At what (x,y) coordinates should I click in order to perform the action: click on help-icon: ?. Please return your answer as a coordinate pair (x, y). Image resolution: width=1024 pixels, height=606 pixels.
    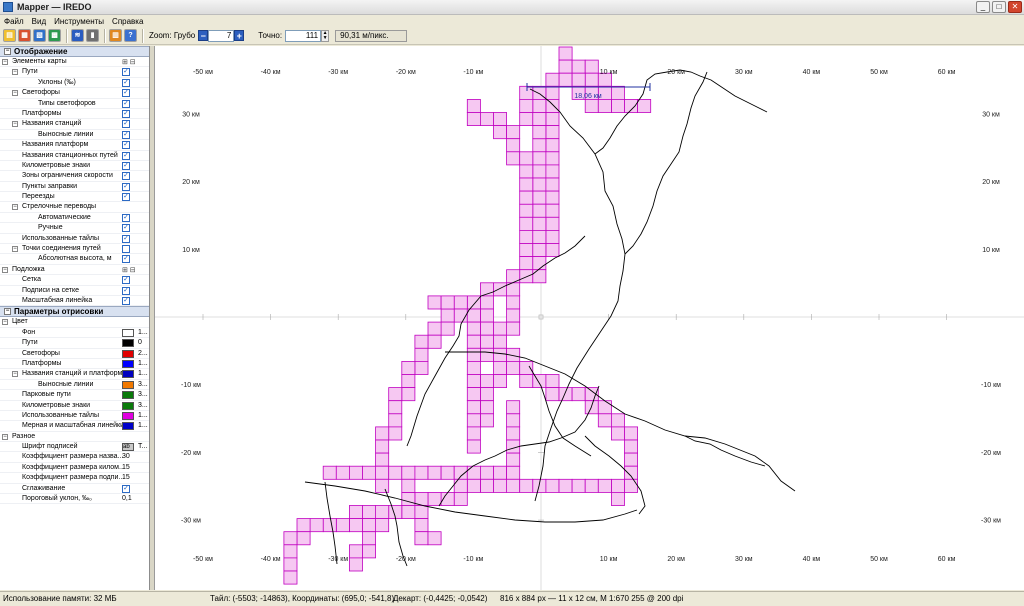
    Looking at the image, I should click on (130, 35).